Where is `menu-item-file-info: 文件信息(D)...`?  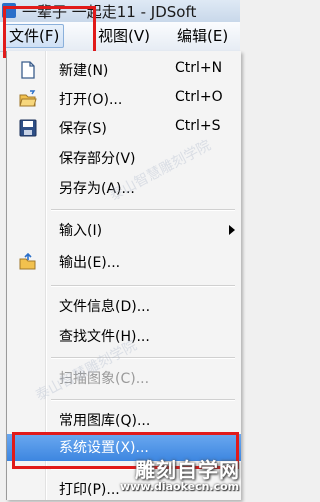 menu-item-file-info: 文件信息(D)... is located at coordinates (124, 306).